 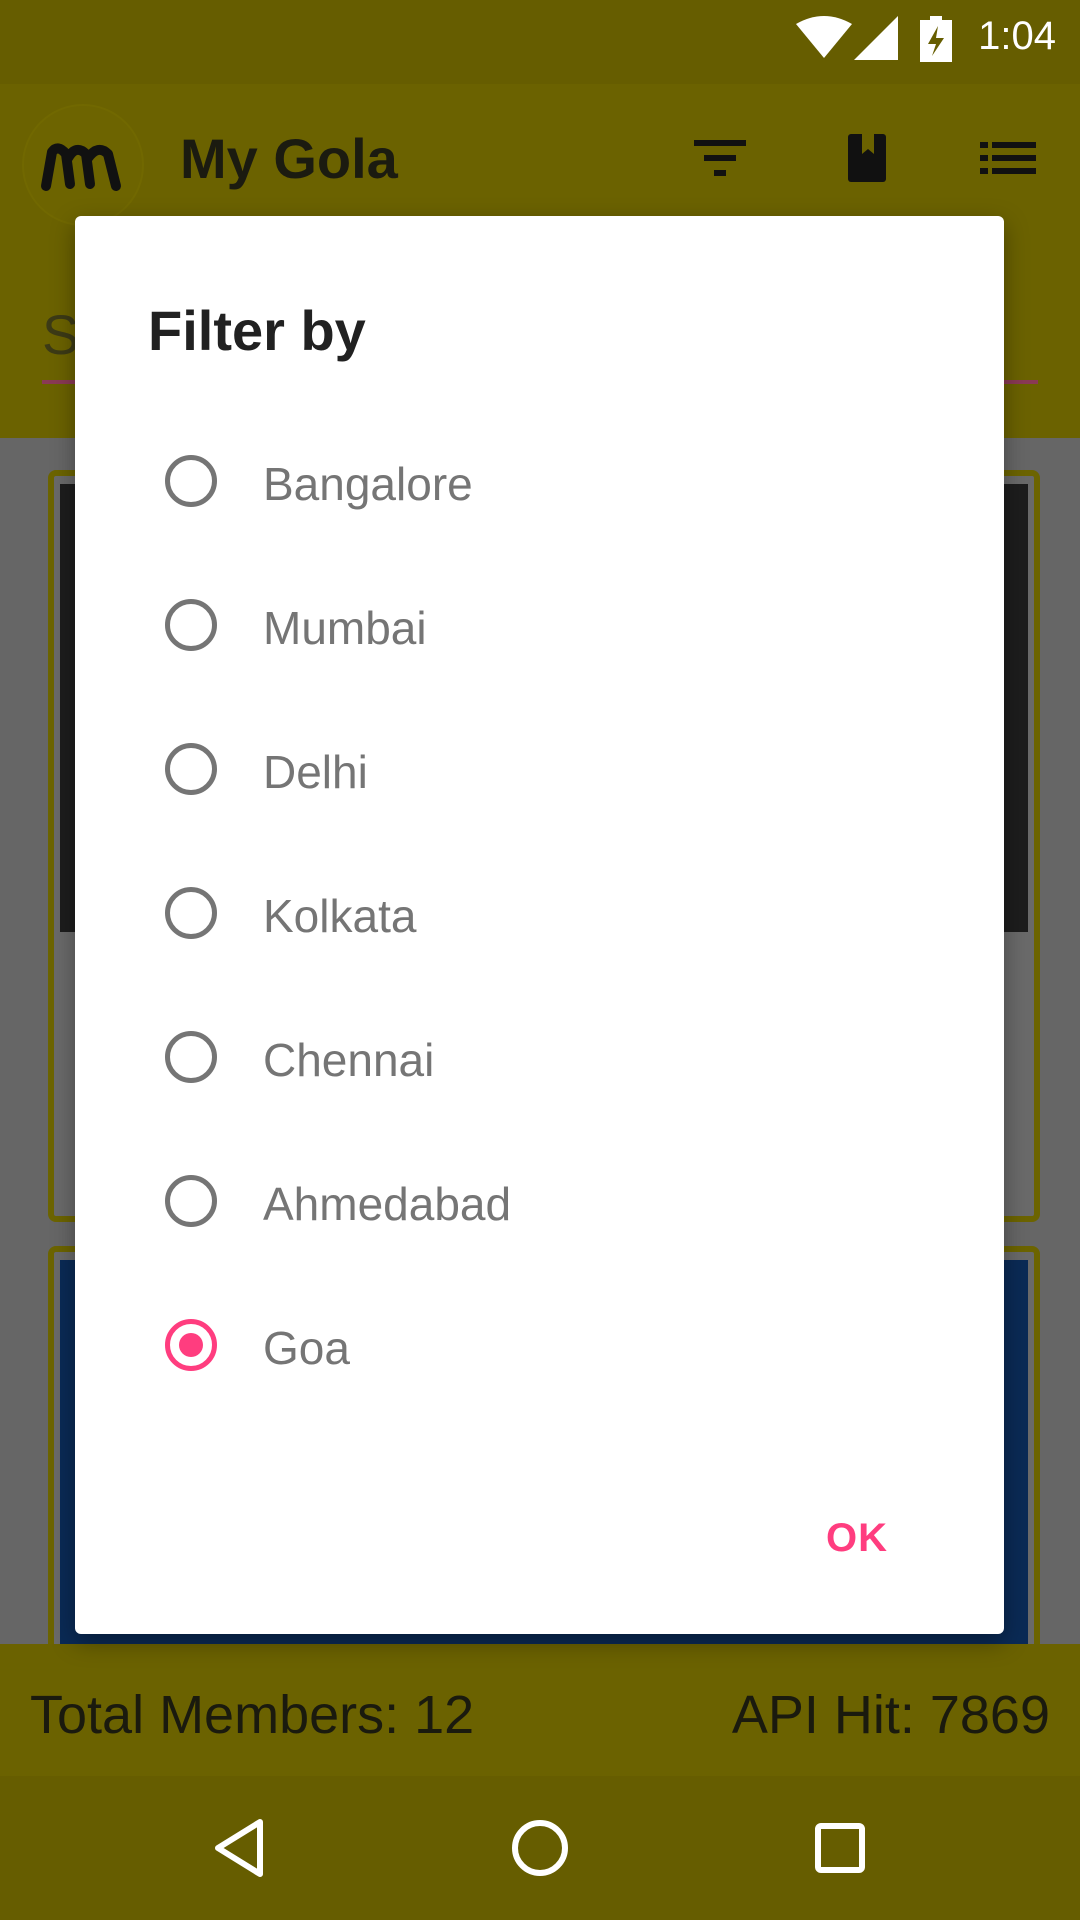 I want to click on radio-label: Goa, so click(x=306, y=1348).